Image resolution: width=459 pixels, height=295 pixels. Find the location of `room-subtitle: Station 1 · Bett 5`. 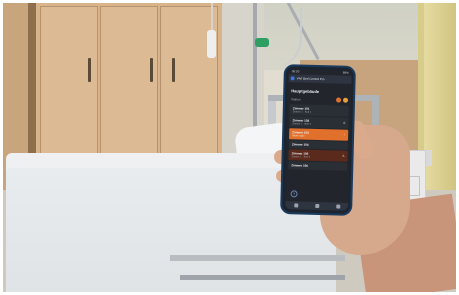

room-subtitle: Station 1 · Bett 5 is located at coordinates (301, 157).